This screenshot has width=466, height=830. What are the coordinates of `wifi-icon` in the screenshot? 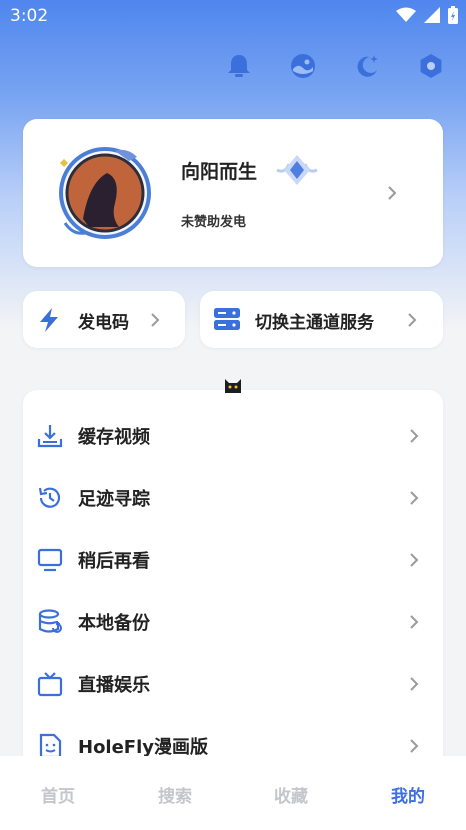 It's located at (406, 14).